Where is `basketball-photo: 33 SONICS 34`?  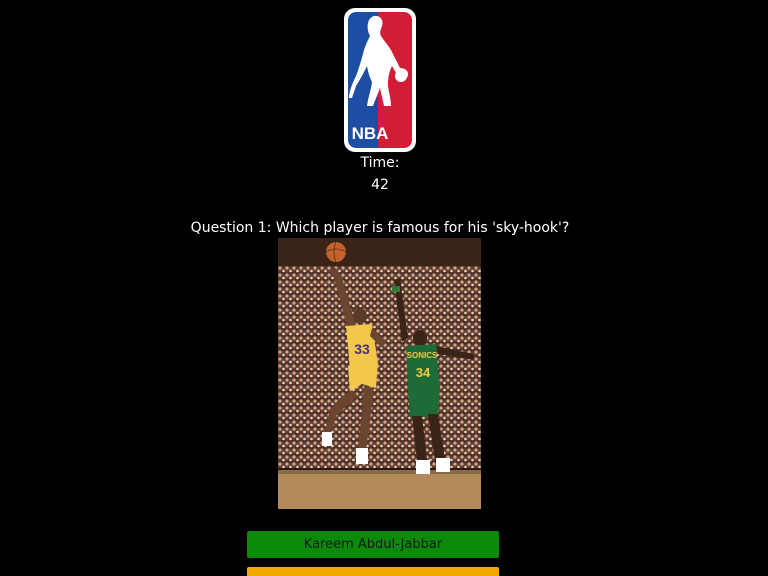 basketball-photo: 33 SONICS 34 is located at coordinates (379, 373).